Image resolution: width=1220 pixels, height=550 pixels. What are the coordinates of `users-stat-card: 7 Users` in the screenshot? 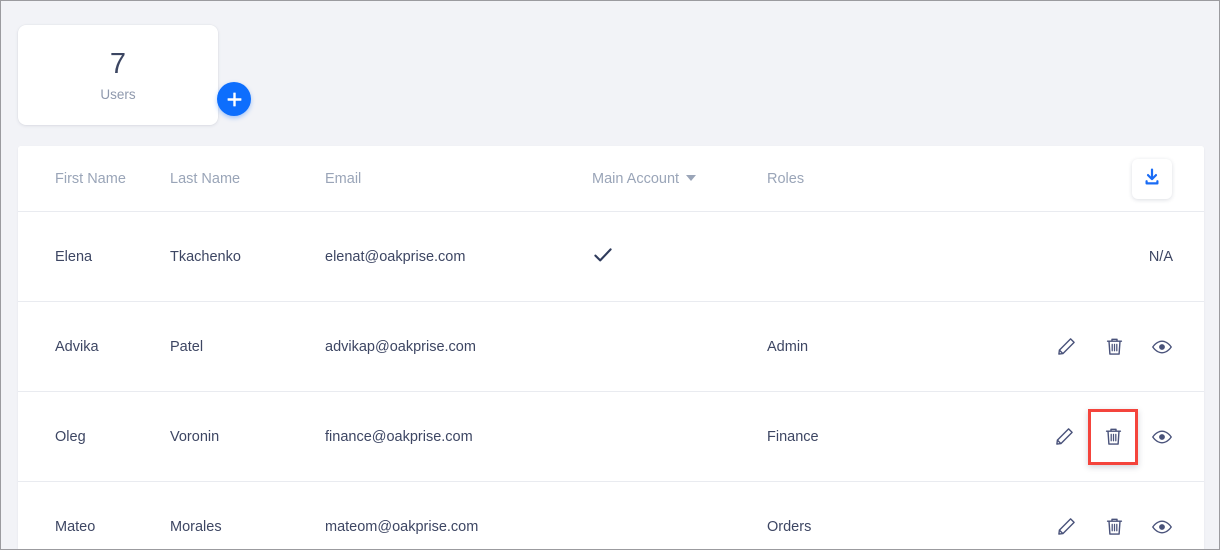 It's located at (118, 75).